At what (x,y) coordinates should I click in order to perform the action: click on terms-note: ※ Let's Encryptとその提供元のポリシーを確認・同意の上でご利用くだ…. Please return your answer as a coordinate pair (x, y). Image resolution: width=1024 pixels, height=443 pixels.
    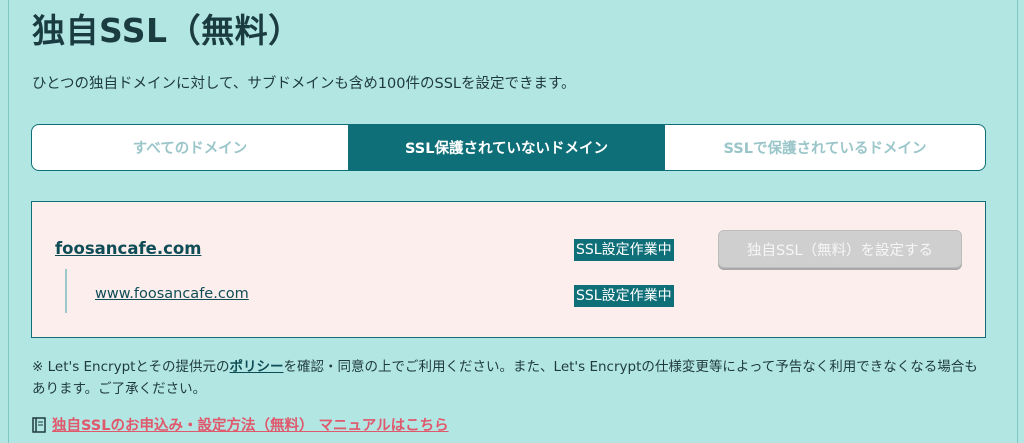
    Looking at the image, I should click on (507, 378).